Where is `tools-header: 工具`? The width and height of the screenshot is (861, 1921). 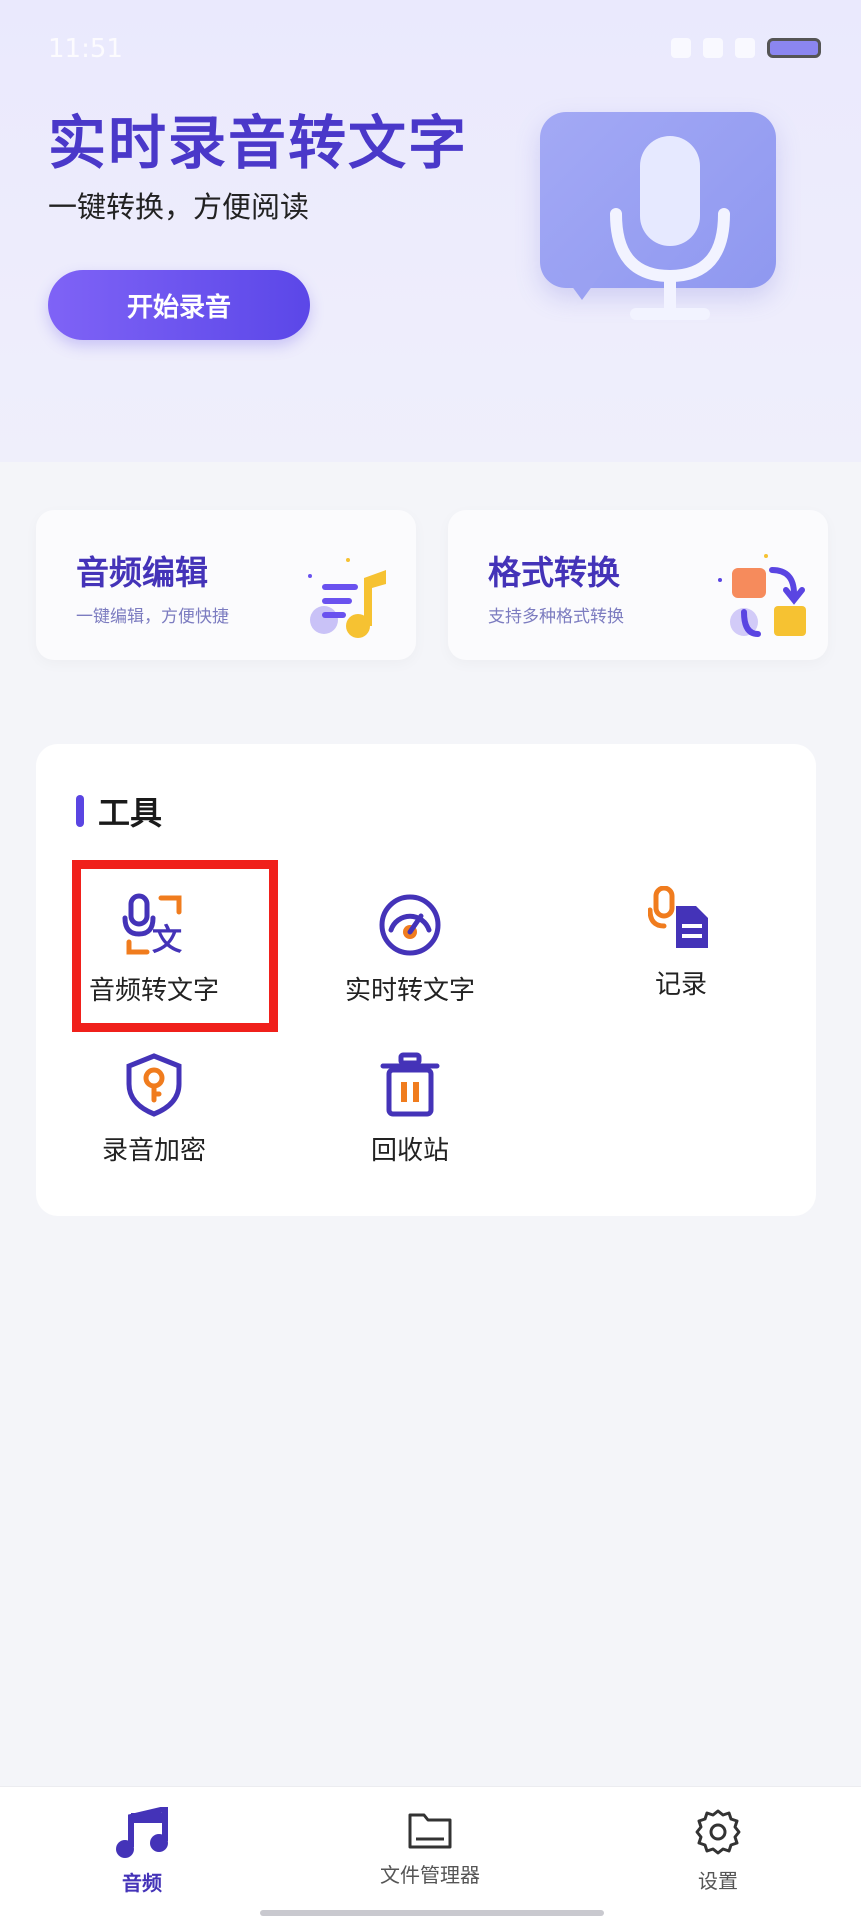
tools-header: 工具 is located at coordinates (119, 811).